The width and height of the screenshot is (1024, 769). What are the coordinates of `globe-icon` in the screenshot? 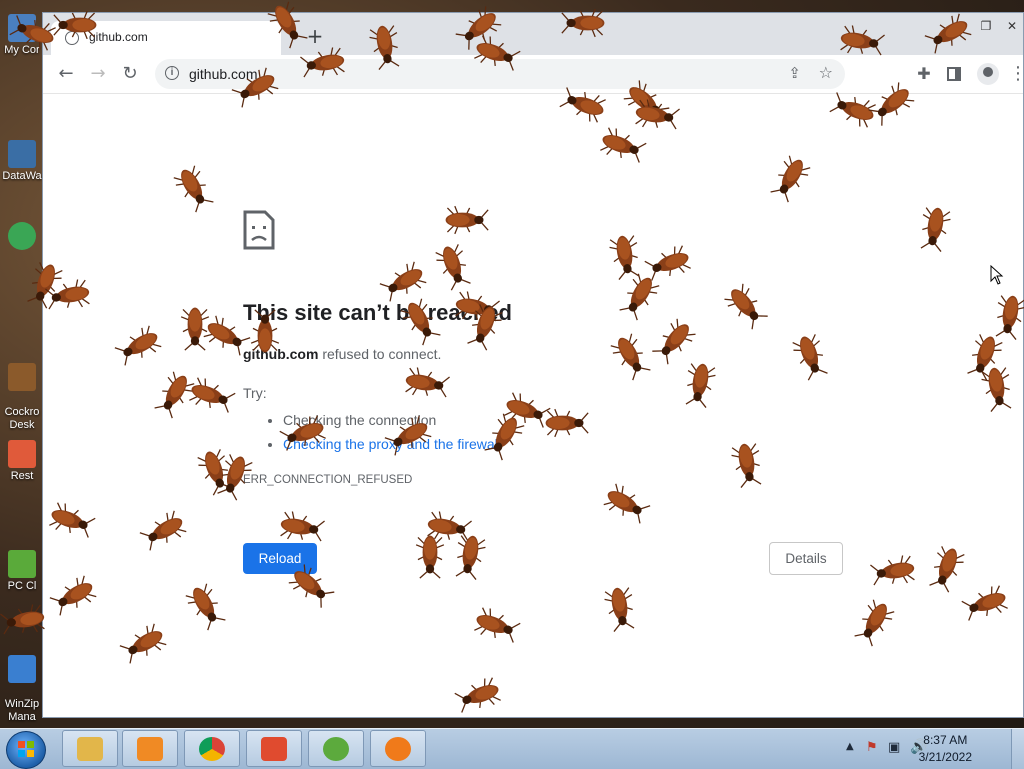 It's located at (72, 38).